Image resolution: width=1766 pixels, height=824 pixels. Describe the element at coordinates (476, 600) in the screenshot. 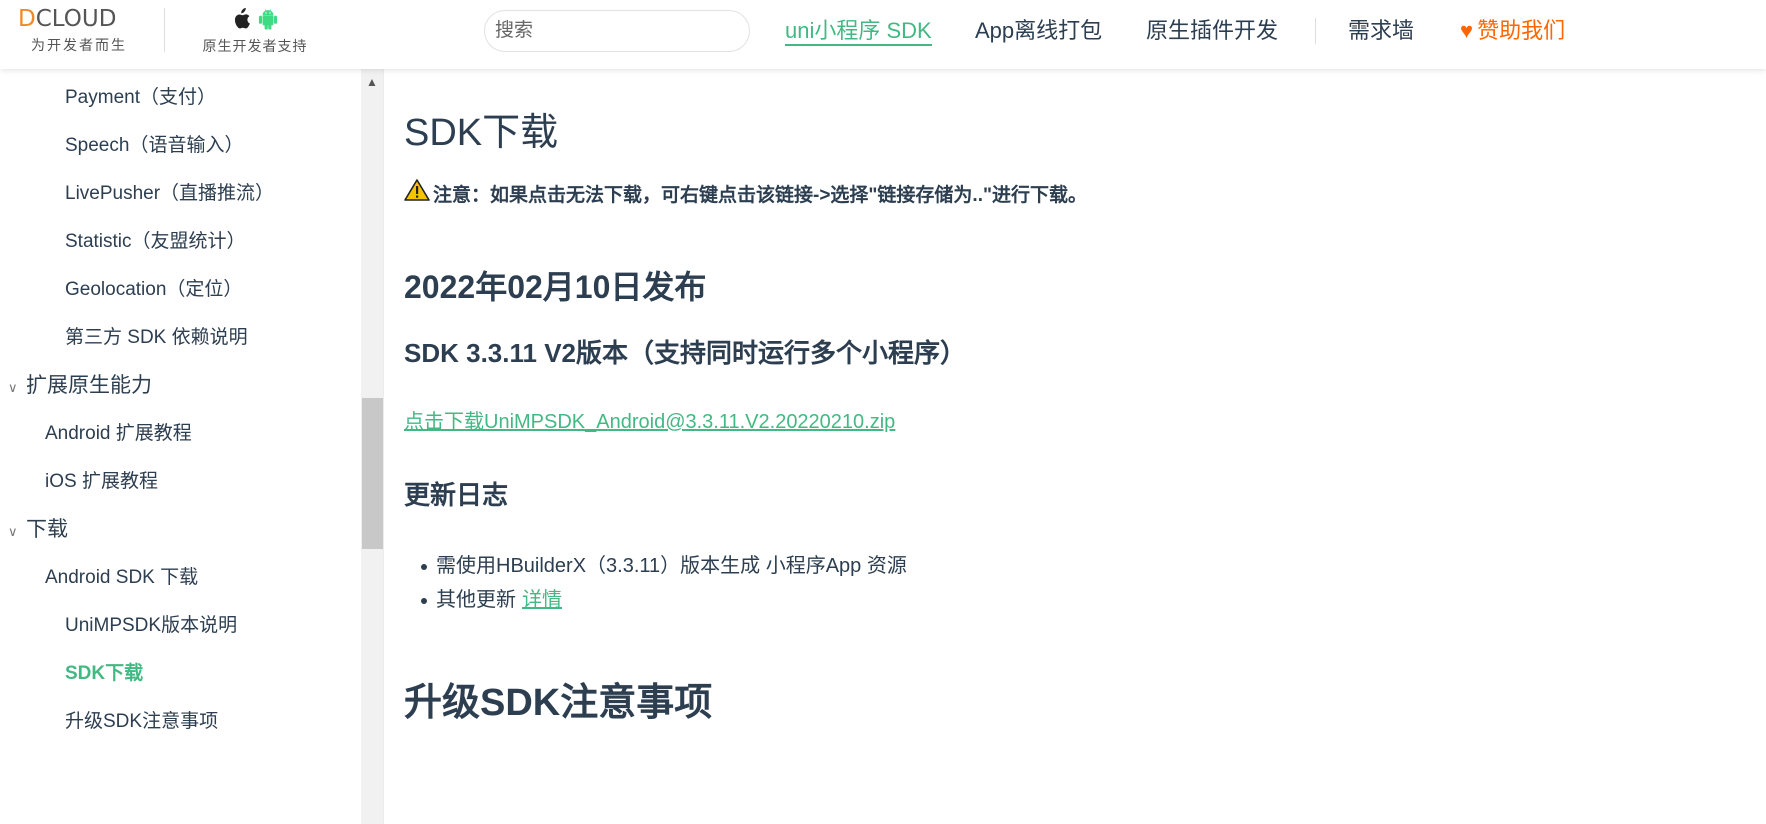

I see `changelog-text: 其他更新` at that location.